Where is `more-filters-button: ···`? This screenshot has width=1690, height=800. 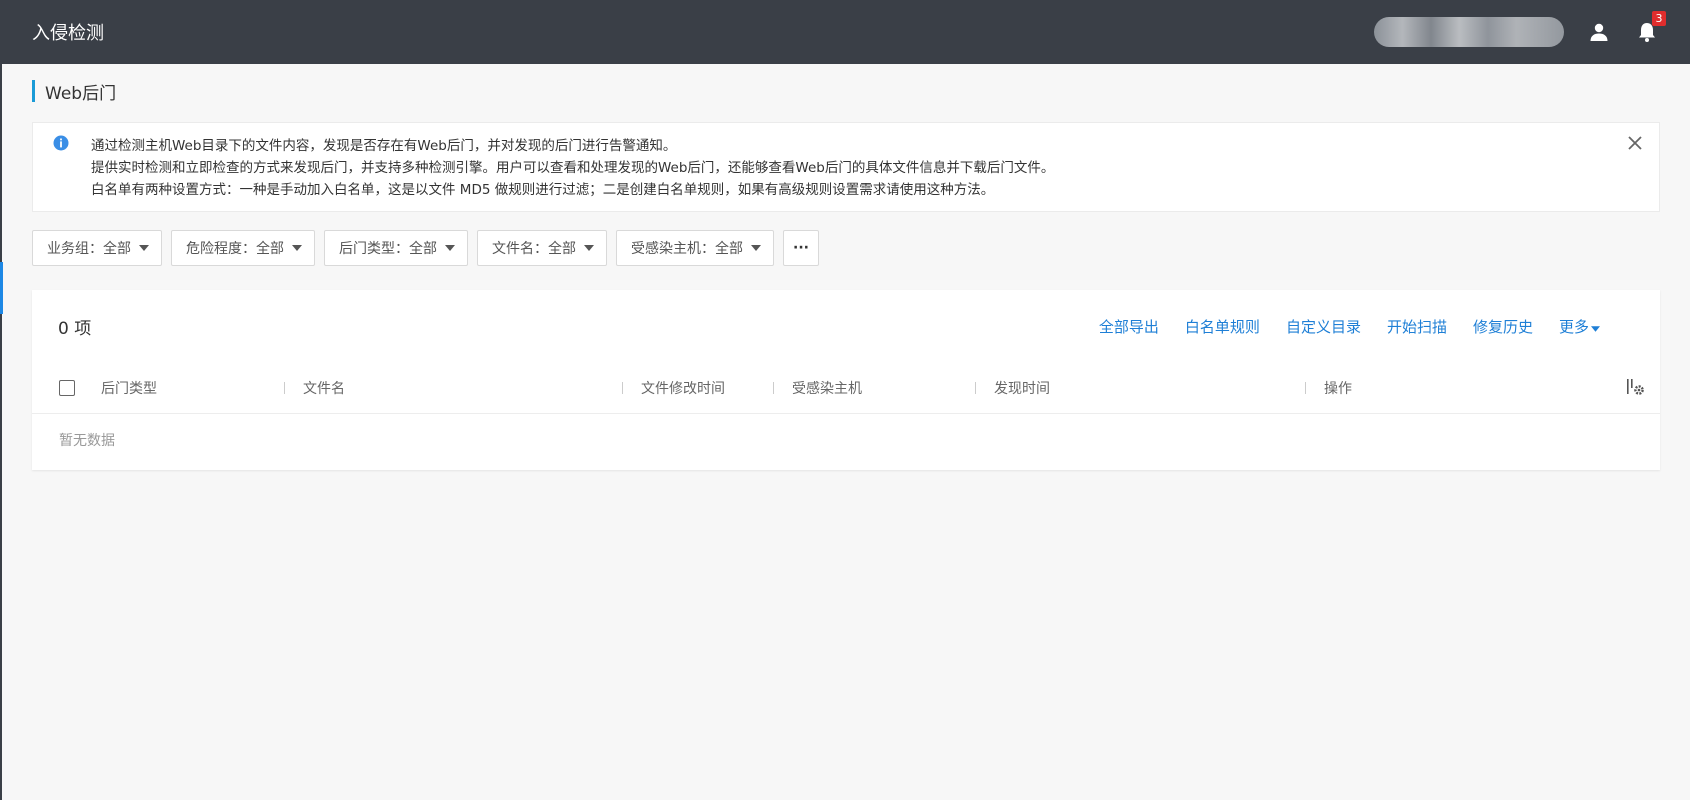 more-filters-button: ··· is located at coordinates (801, 248).